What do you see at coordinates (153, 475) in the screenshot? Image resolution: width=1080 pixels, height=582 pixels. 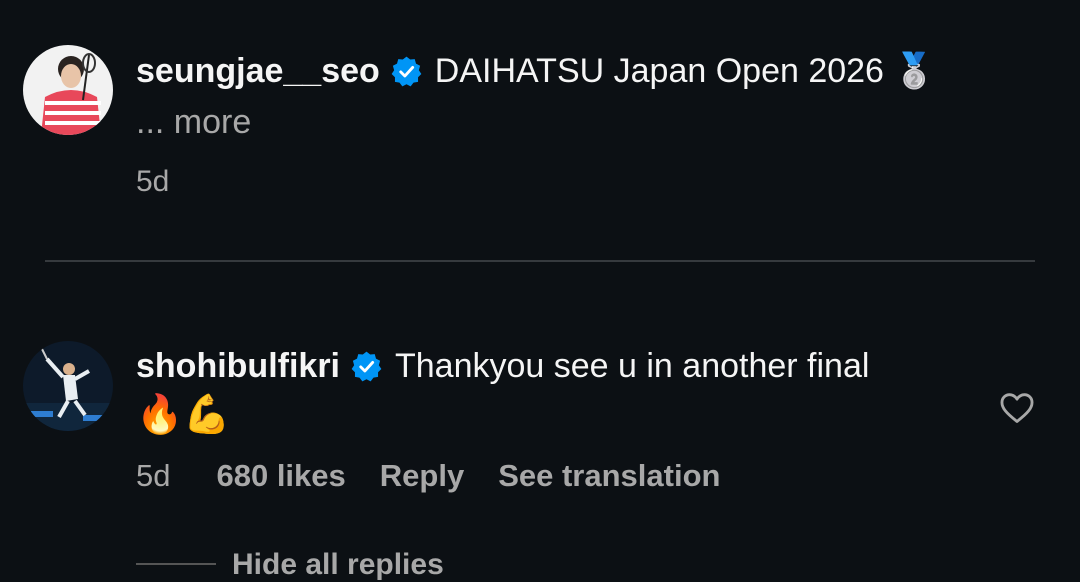 I see `comment-timestamp: 5d` at bounding box center [153, 475].